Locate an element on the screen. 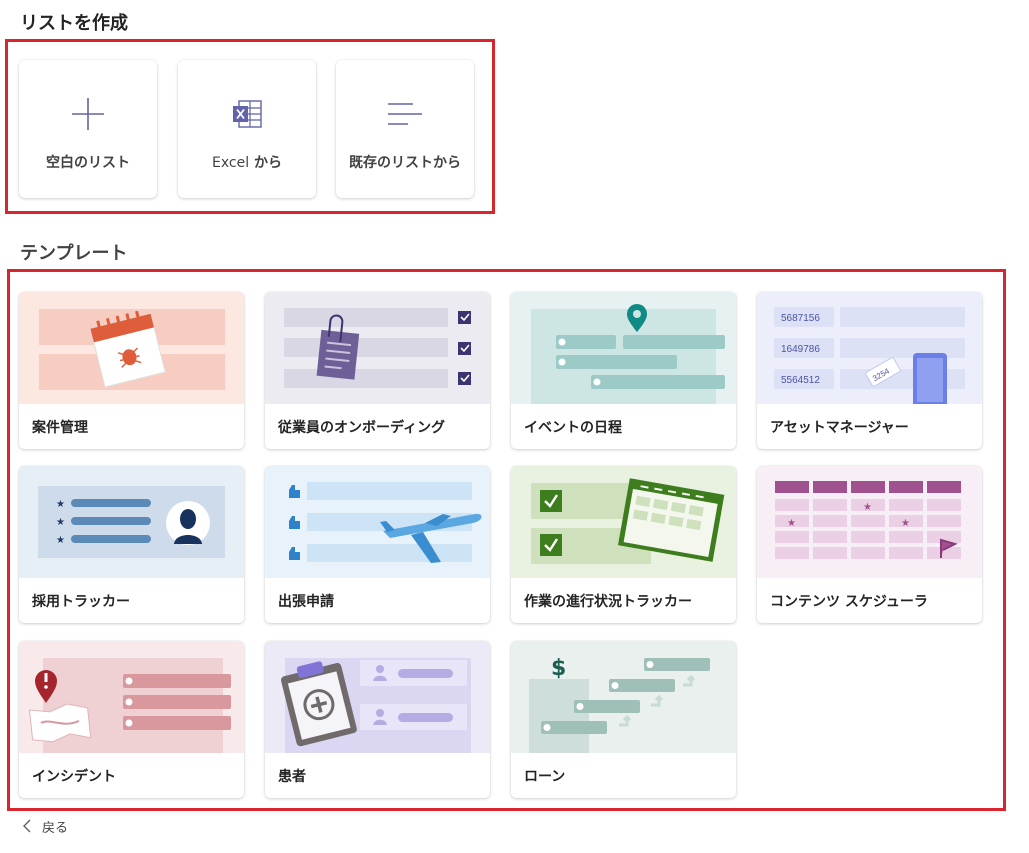  template-recruitment-tracker: ★ ★ ★ 採用トラッカー is located at coordinates (131, 544).